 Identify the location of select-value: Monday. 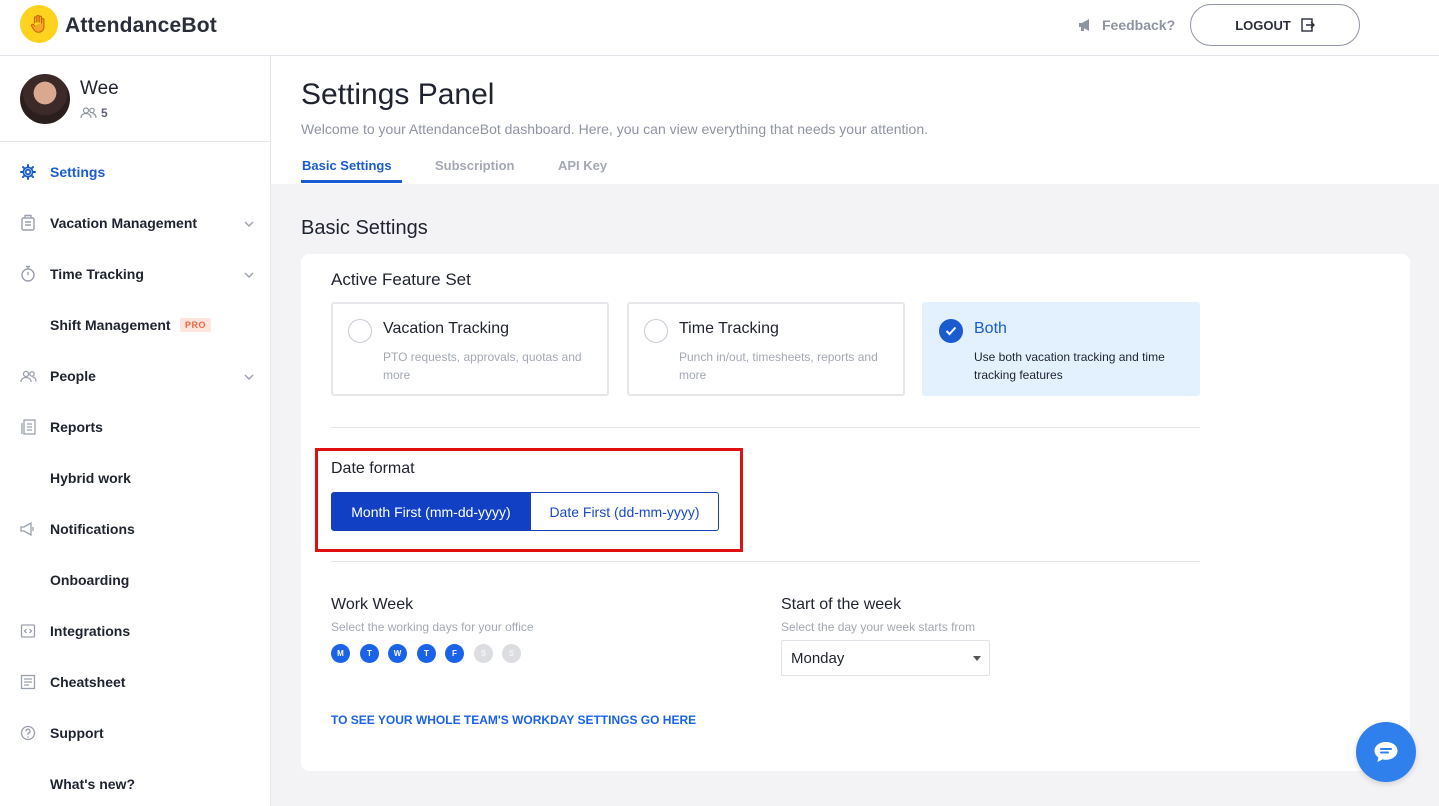
(818, 658).